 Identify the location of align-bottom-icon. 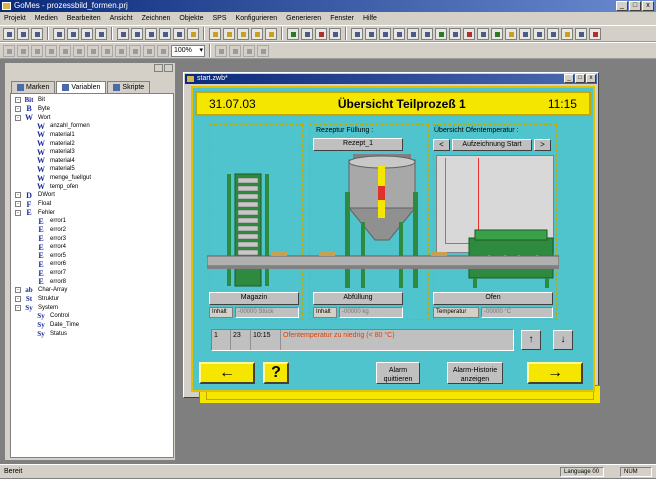
(271, 33).